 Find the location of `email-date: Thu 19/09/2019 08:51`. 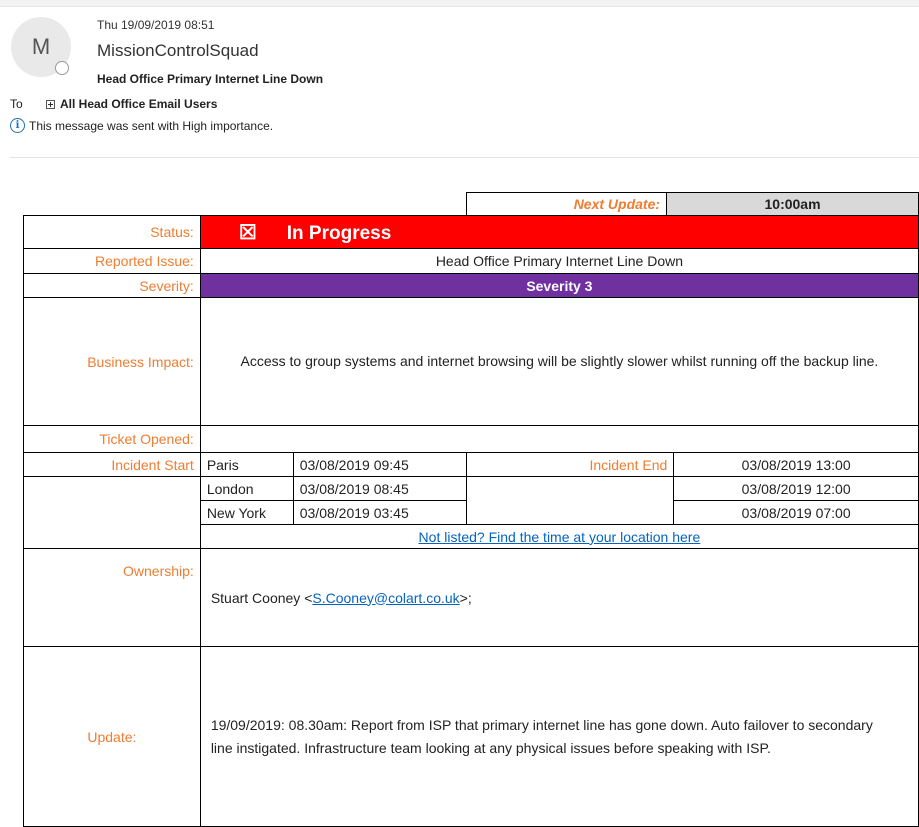

email-date: Thu 19/09/2019 08:51 is located at coordinates (156, 25).